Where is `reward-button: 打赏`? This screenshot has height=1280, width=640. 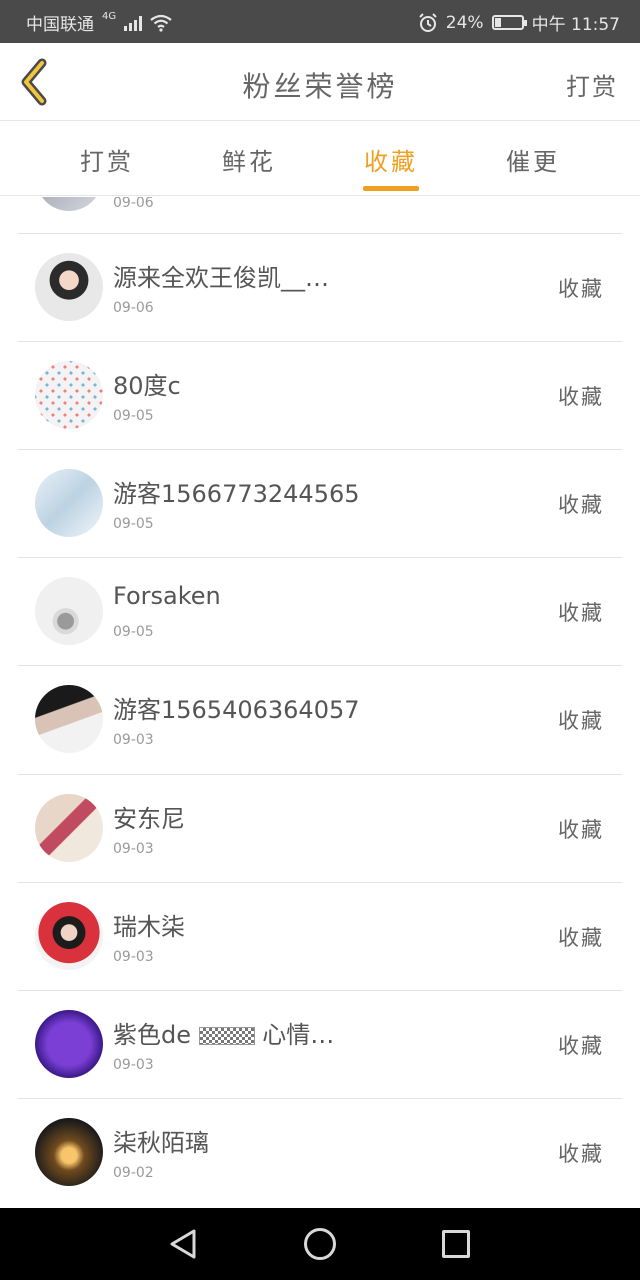 reward-button: 打赏 is located at coordinates (592, 84).